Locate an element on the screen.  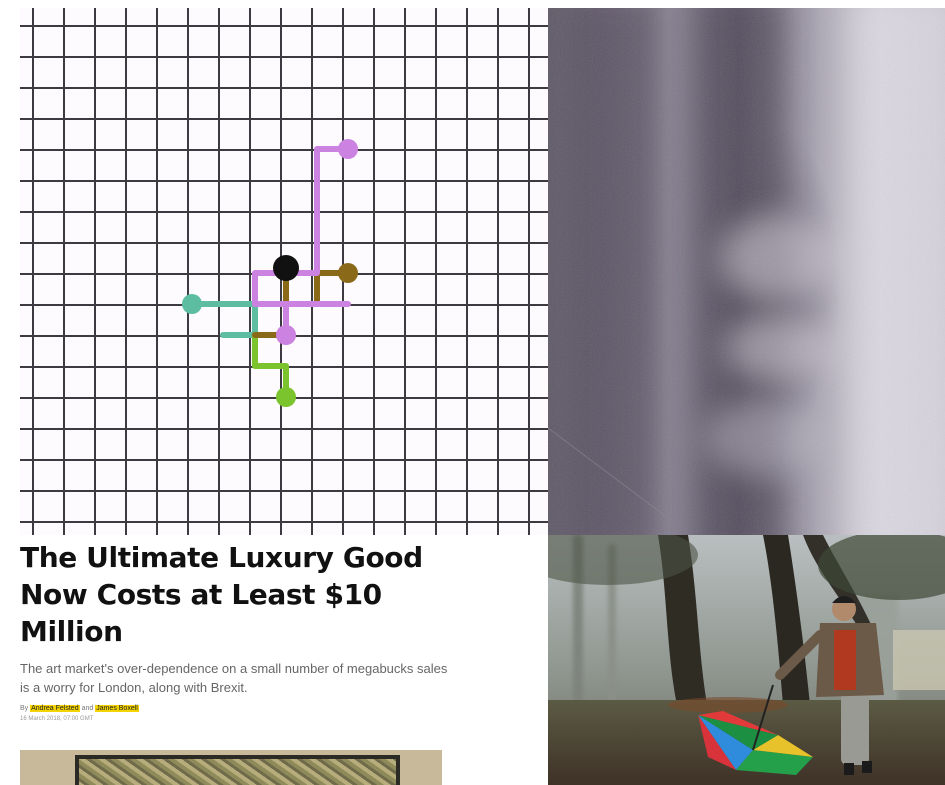
lilac-endpoint-top is located at coordinates (348, 149).